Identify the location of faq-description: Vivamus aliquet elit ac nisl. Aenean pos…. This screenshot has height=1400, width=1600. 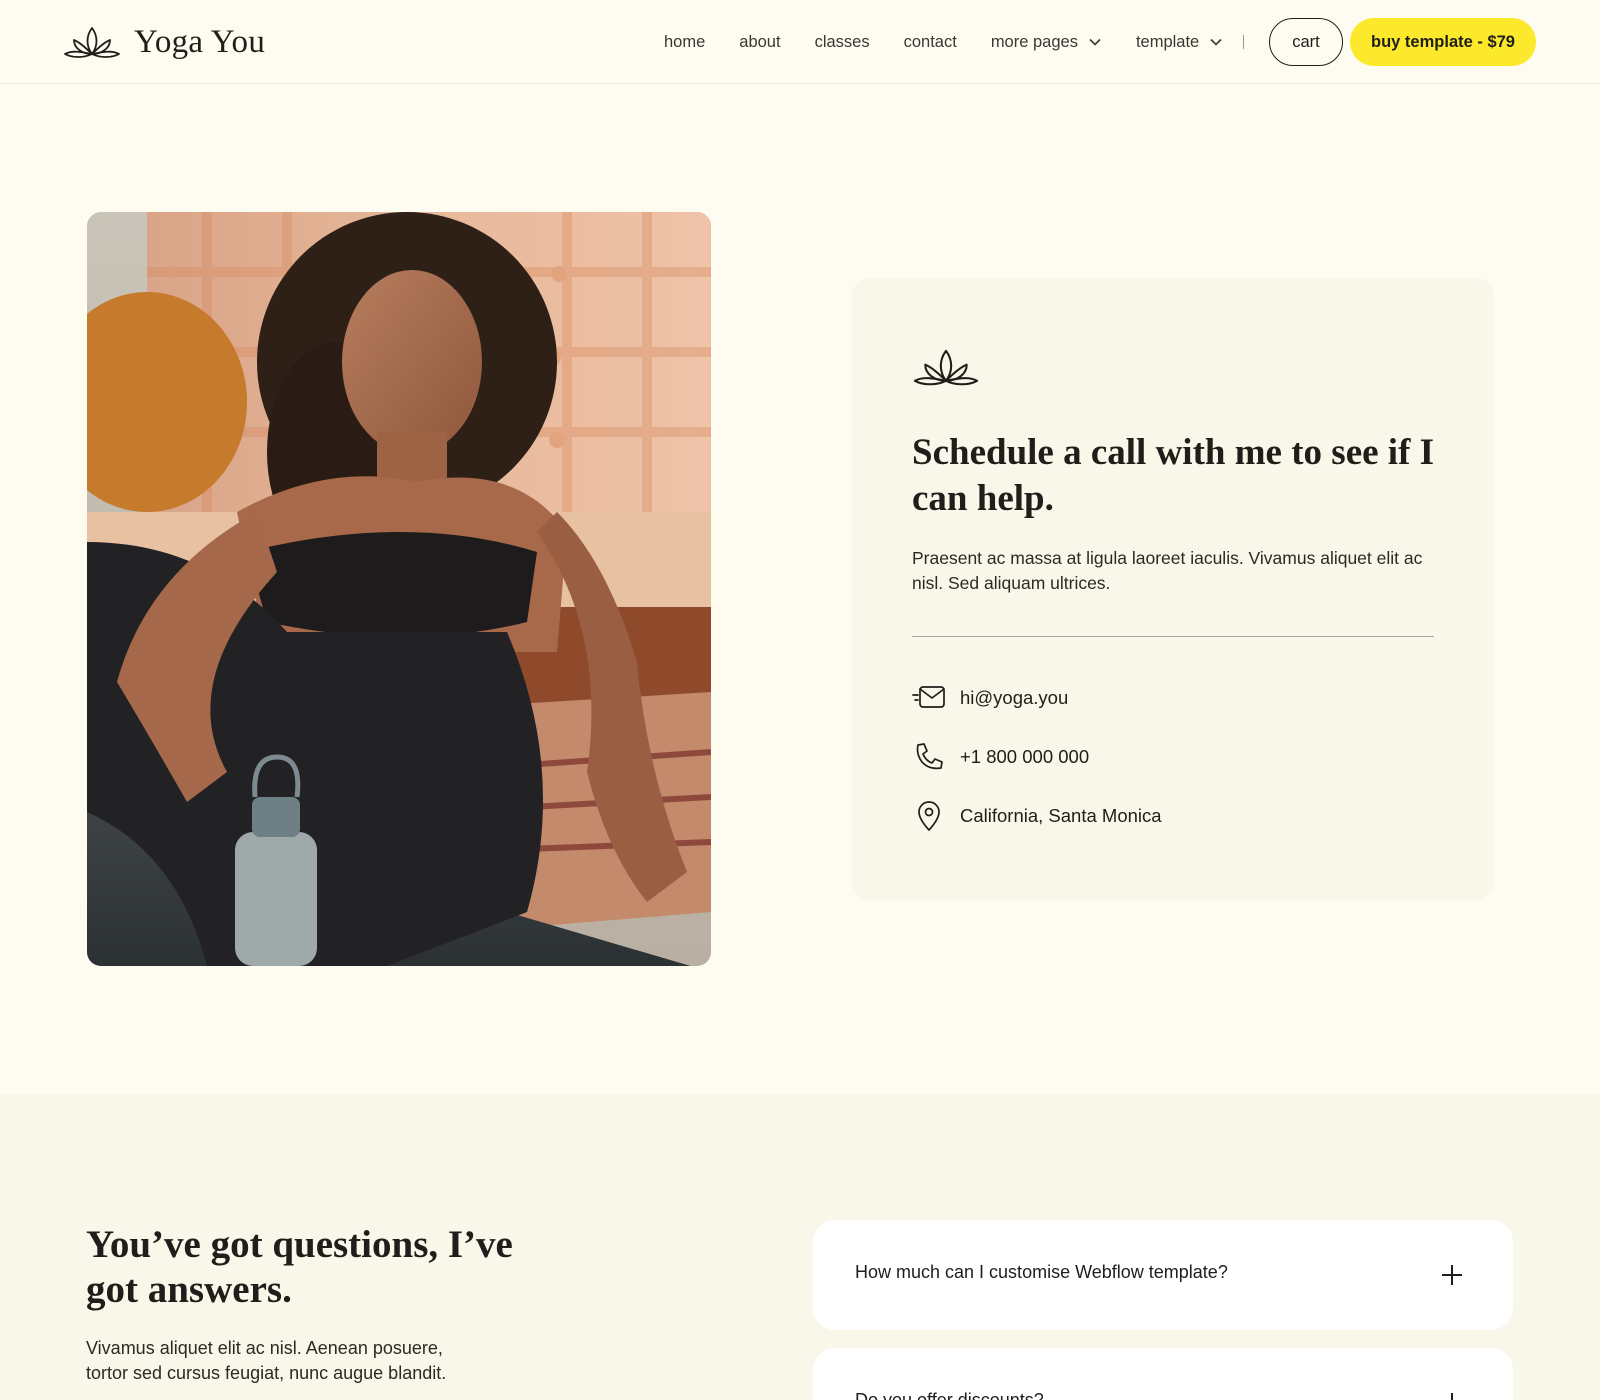
(266, 1360).